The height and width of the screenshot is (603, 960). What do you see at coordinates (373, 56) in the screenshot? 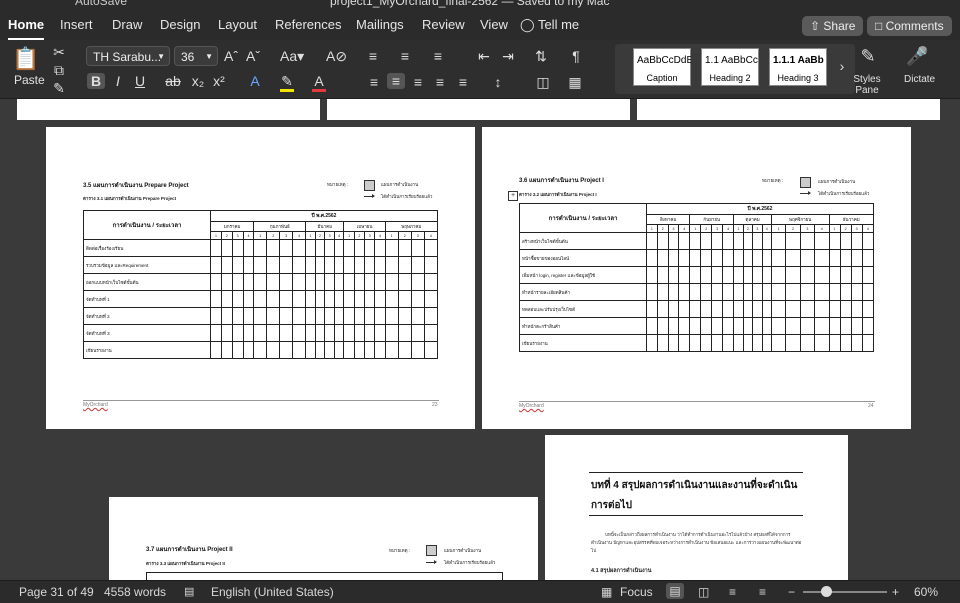
I see `bullets-icon: ≡` at bounding box center [373, 56].